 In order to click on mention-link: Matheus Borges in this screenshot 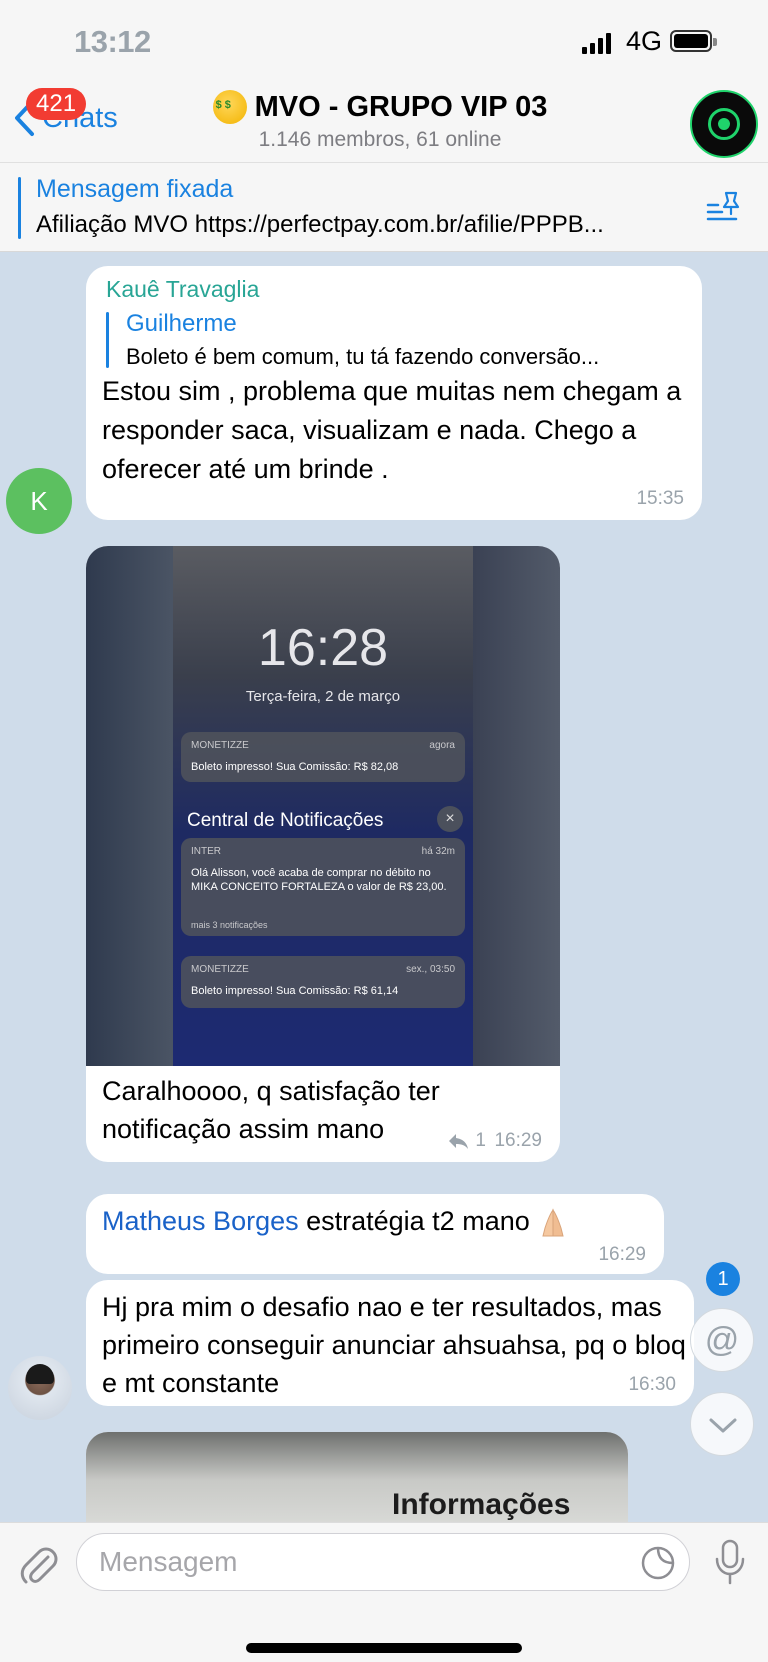, I will do `click(200, 1221)`.